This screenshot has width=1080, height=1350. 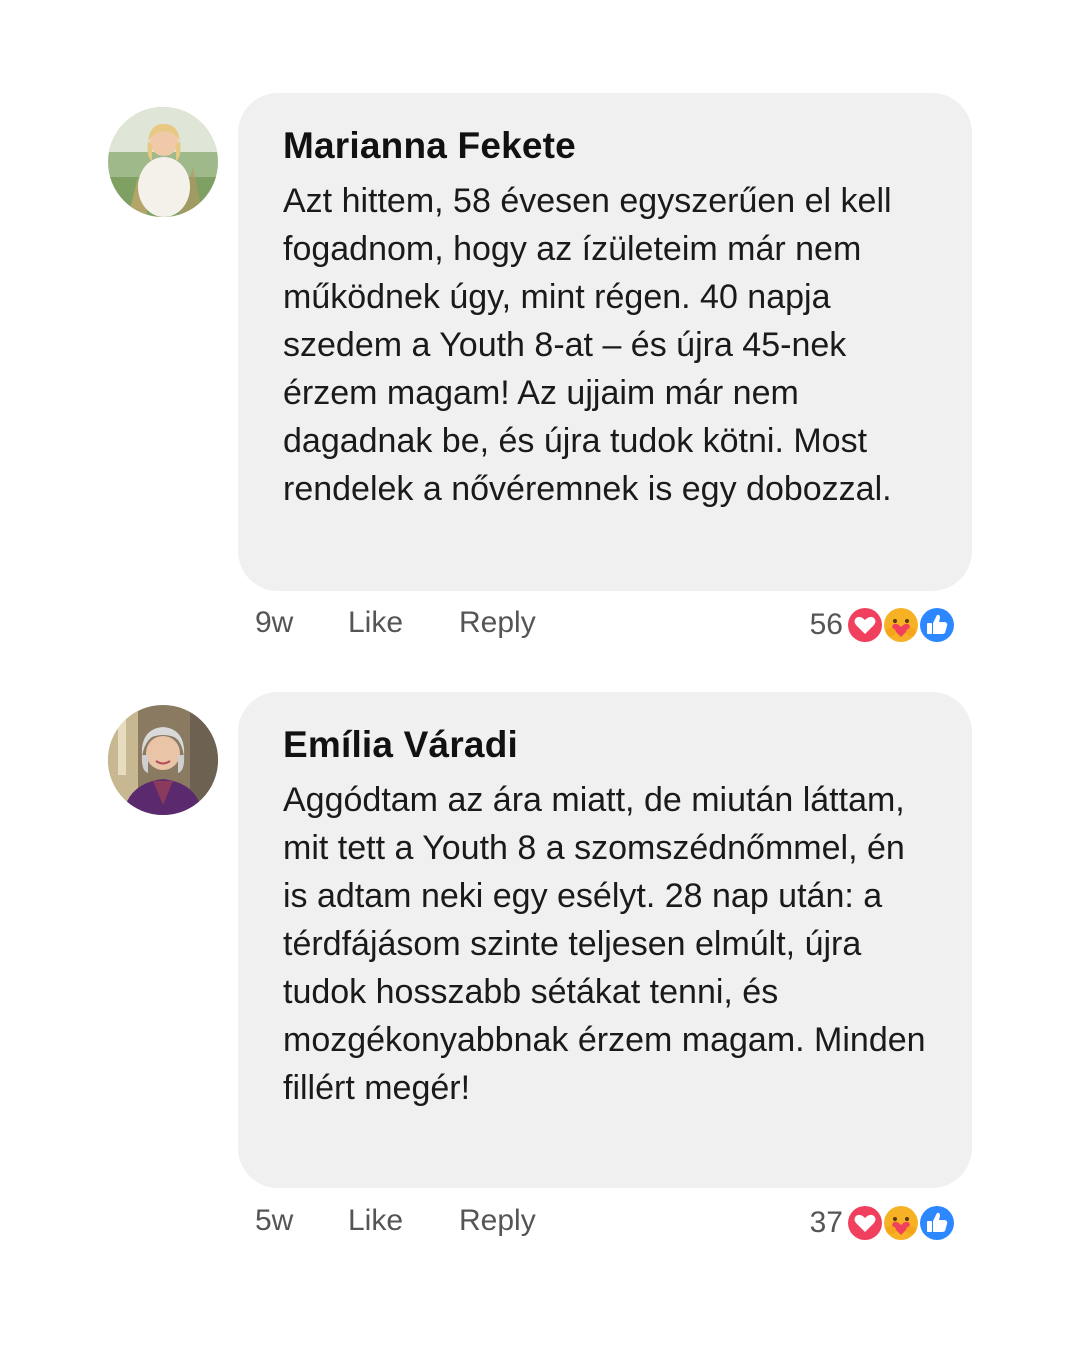 I want to click on comment-timestamp: 9w, so click(x=274, y=623).